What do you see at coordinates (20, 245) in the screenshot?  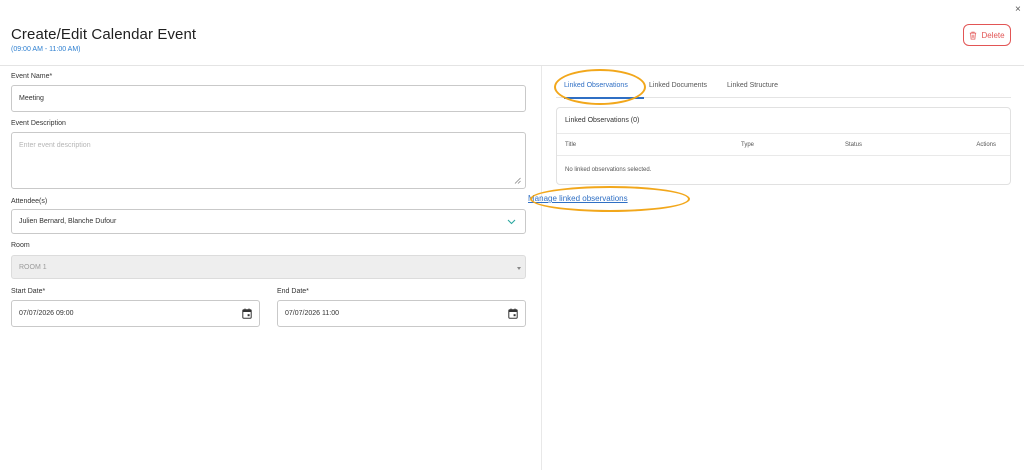 I see `room-label: Room` at bounding box center [20, 245].